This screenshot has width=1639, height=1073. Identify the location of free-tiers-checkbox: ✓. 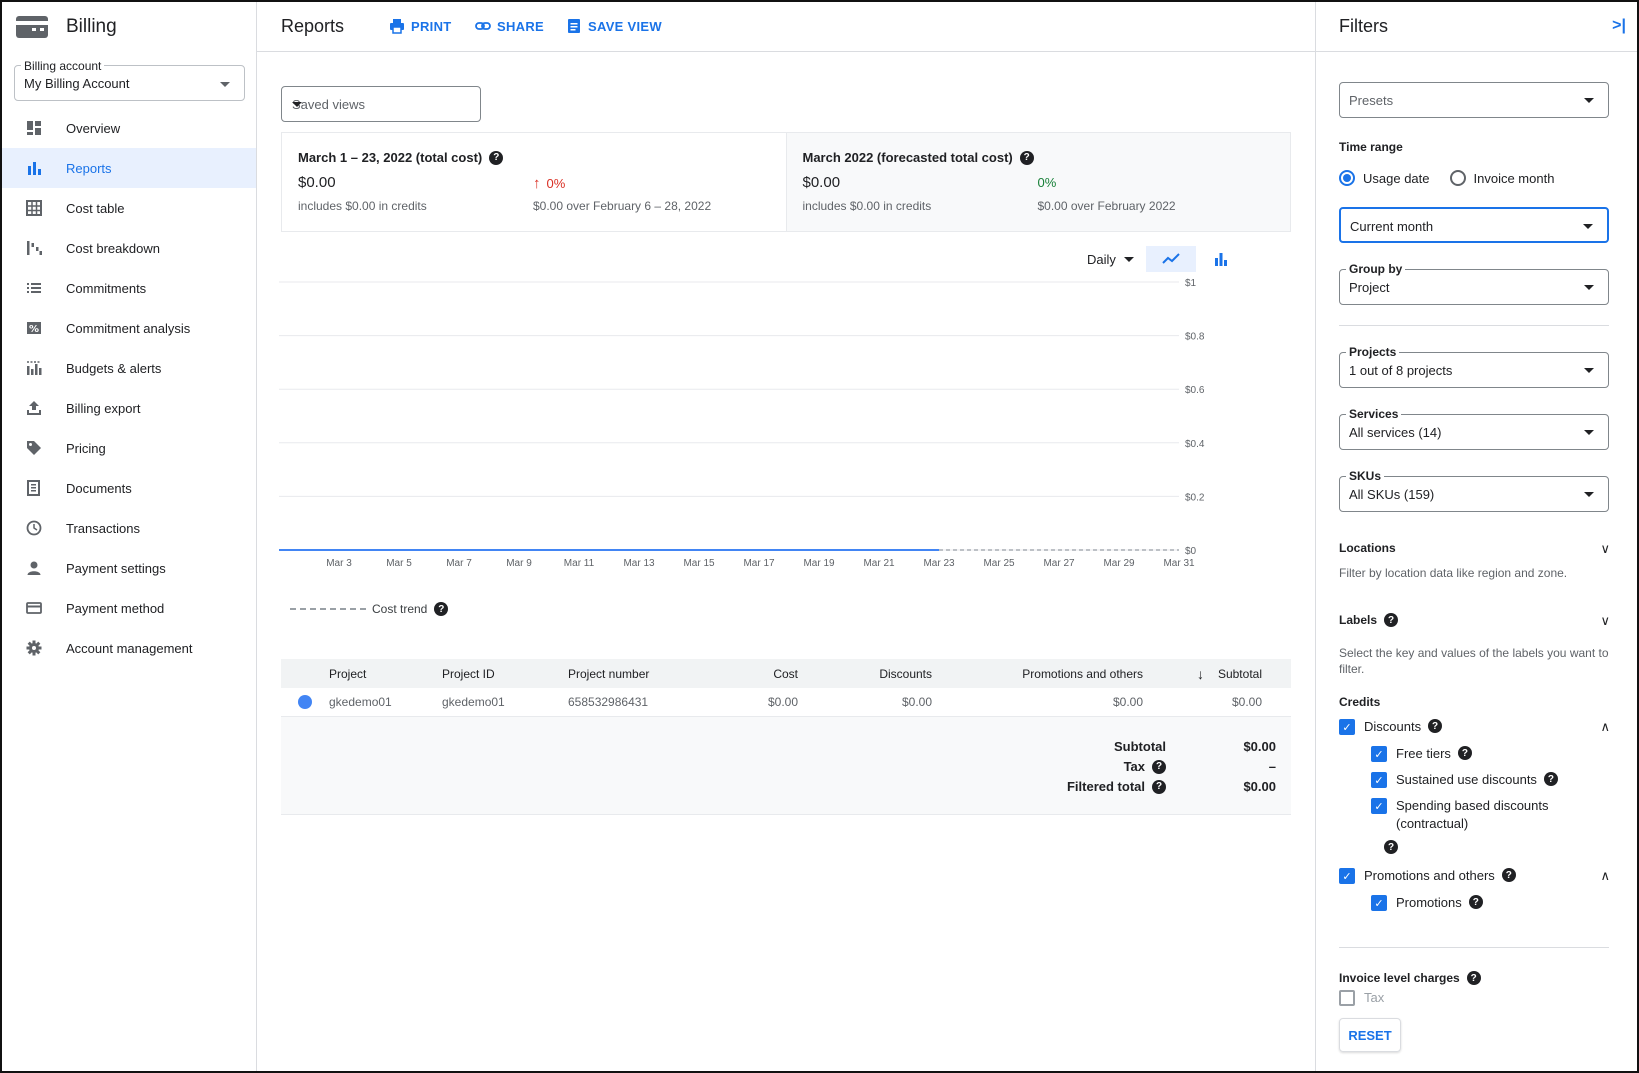
(1379, 754).